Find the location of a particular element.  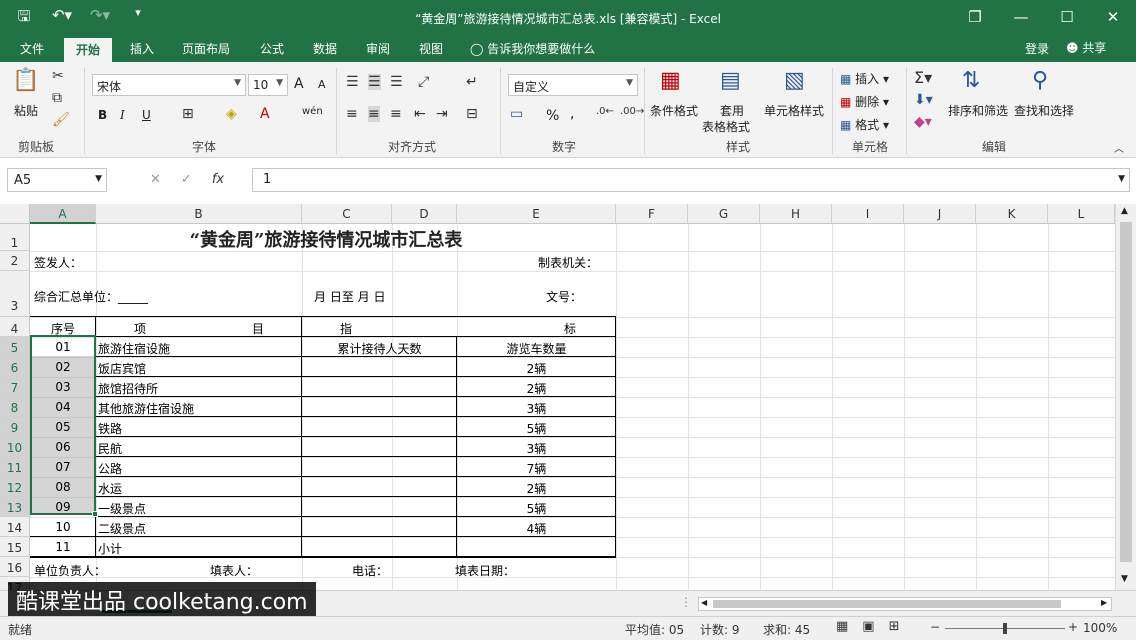

sort-filter-button: 排序和筛选 is located at coordinates (978, 110).